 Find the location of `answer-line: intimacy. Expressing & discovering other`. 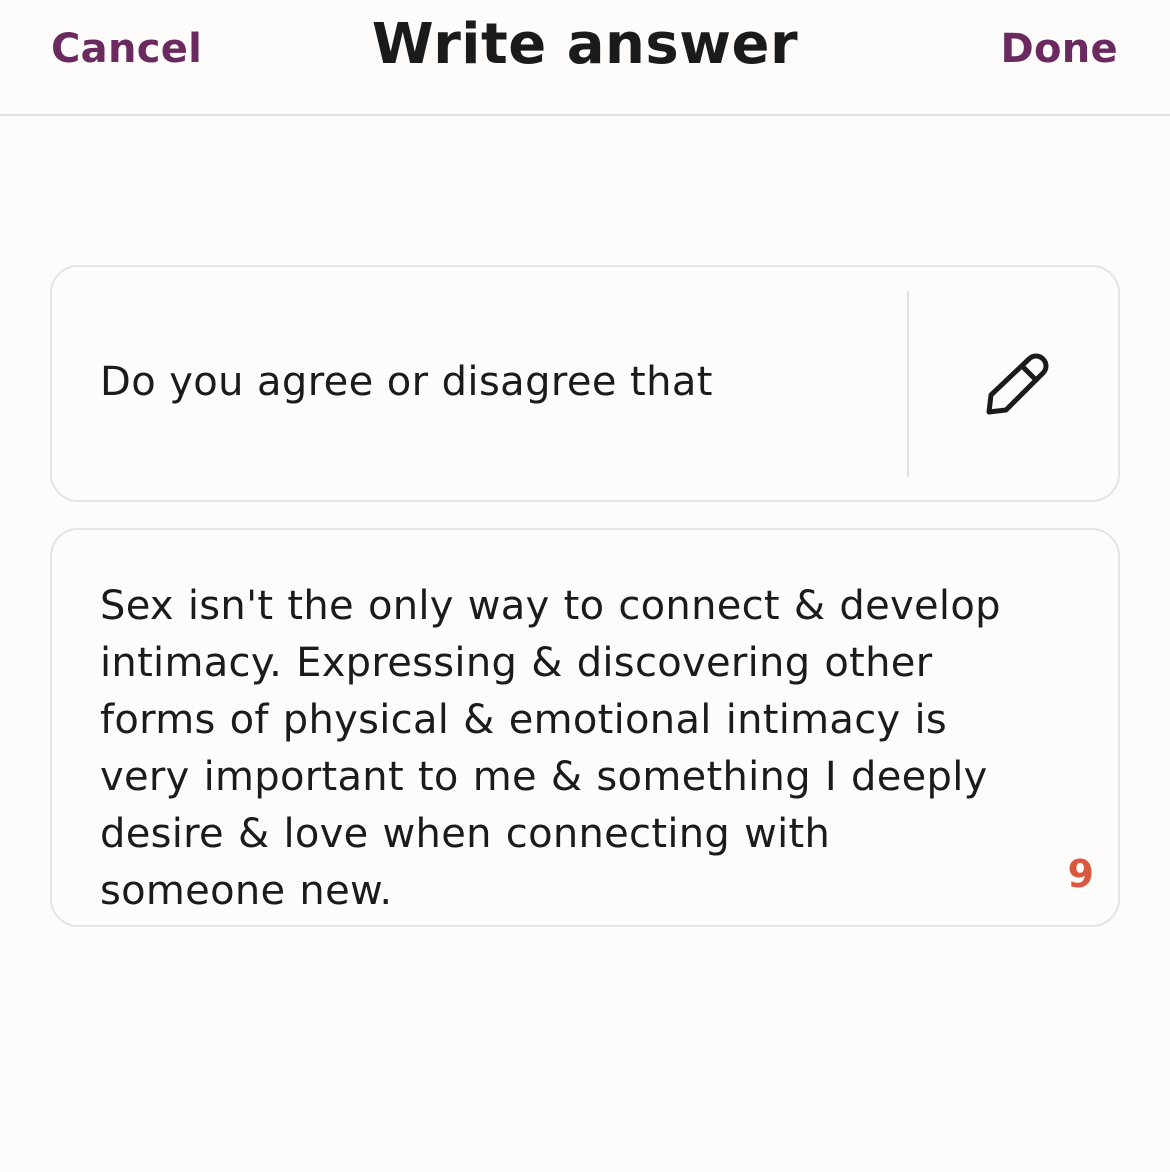

answer-line: intimacy. Expressing & discovering other is located at coordinates (516, 663).